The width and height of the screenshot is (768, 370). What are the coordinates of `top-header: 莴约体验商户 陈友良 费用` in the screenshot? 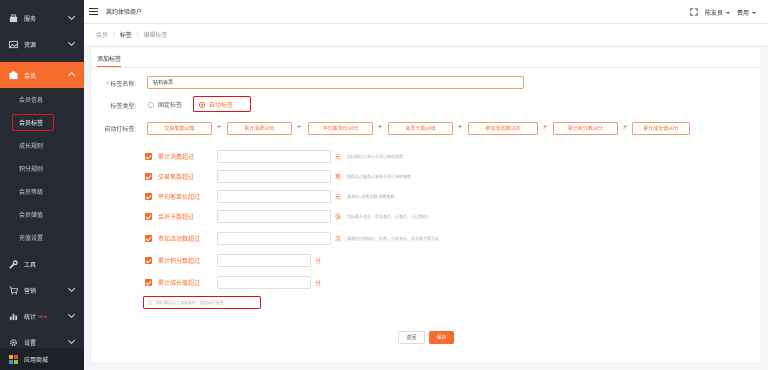 It's located at (426, 12).